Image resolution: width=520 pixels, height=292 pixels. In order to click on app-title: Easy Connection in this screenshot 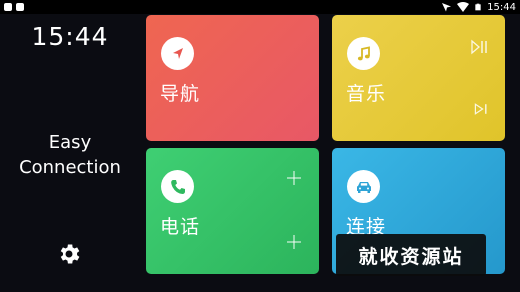, I will do `click(70, 155)`.